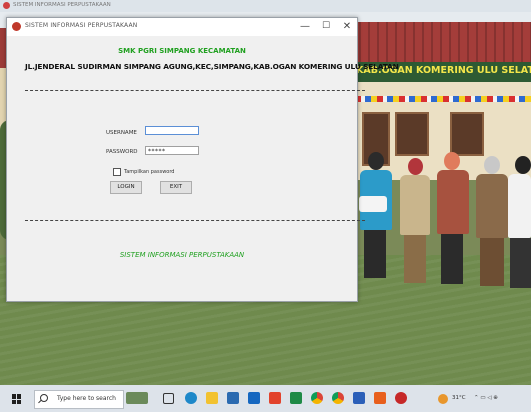 Image resolution: width=531 pixels, height=412 pixels. What do you see at coordinates (191, 398) in the screenshot?
I see `edge-icon` at bounding box center [191, 398].